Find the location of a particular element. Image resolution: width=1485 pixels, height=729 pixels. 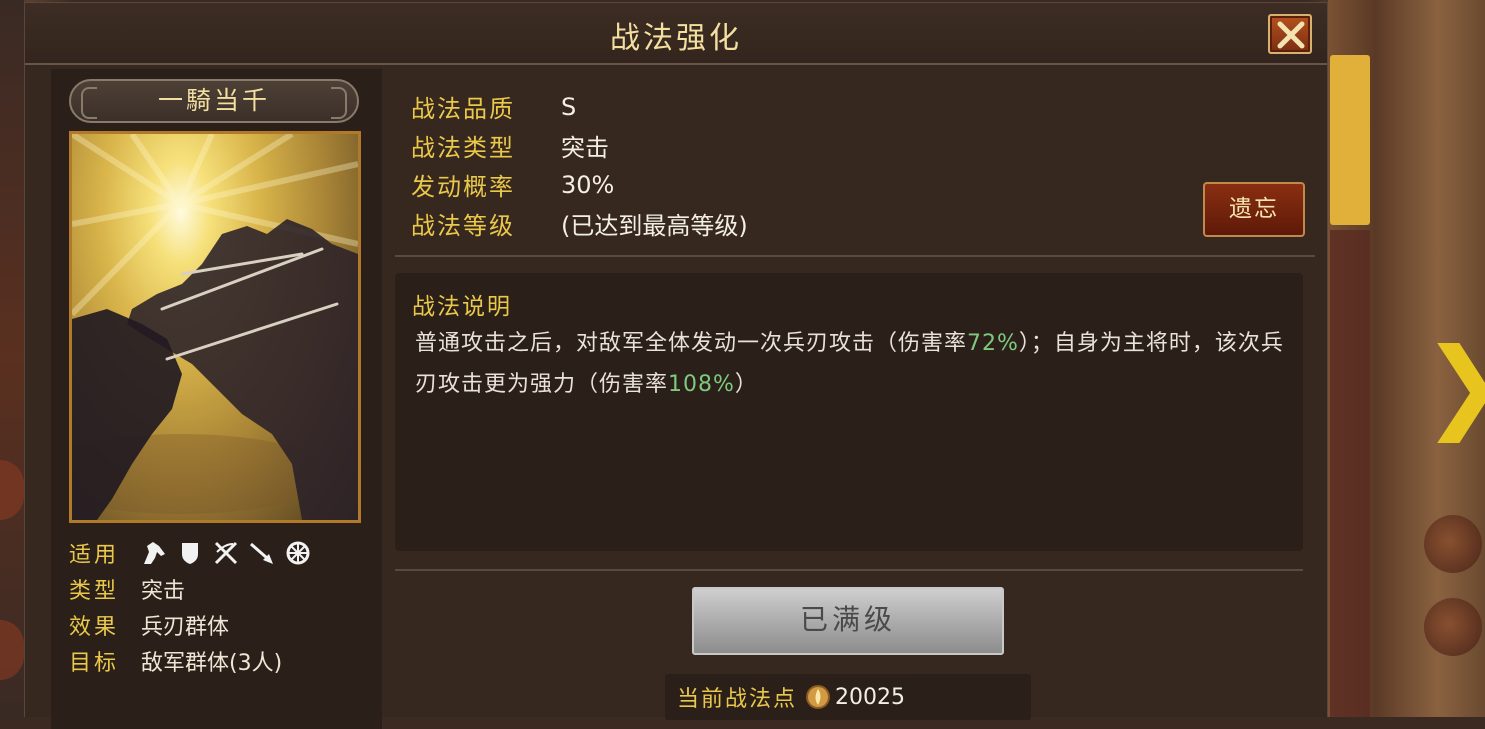

bow-icon is located at coordinates (226, 553).